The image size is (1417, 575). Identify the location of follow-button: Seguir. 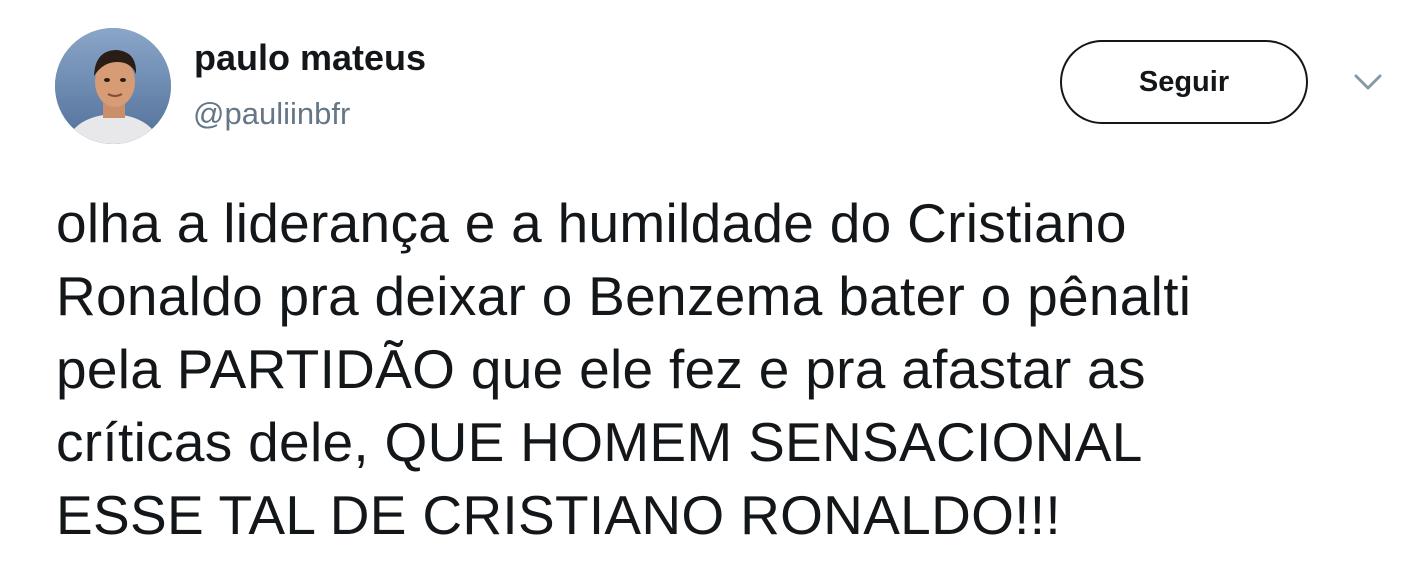
(1184, 82).